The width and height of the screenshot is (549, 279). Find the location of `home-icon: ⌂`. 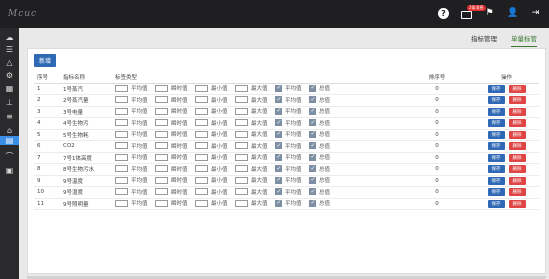

home-icon: ⌂ is located at coordinates (9, 130).